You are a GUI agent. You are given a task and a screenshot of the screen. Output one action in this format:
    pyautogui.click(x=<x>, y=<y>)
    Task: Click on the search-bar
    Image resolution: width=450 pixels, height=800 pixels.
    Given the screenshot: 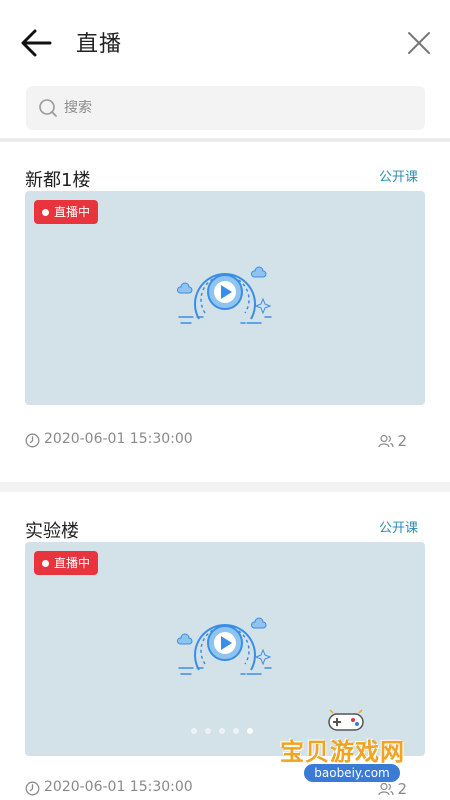 What is the action you would take?
    pyautogui.click(x=225, y=108)
    